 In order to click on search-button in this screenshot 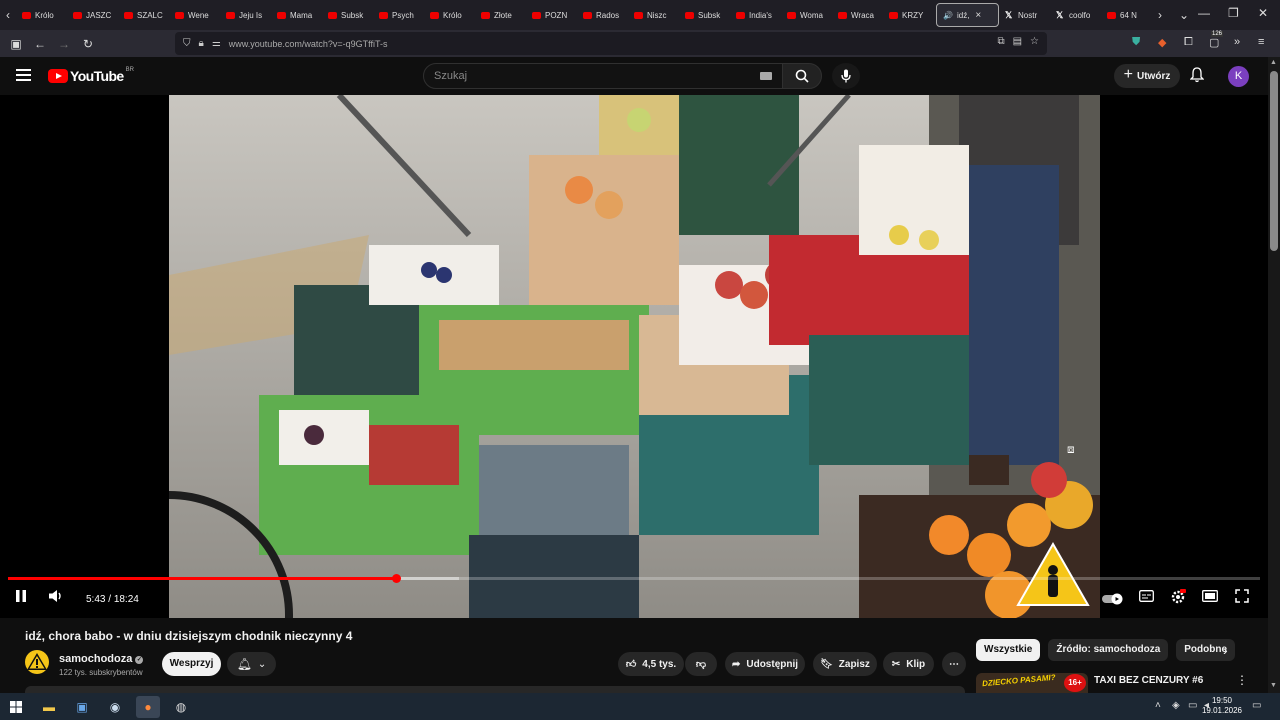, I will do `click(802, 76)`.